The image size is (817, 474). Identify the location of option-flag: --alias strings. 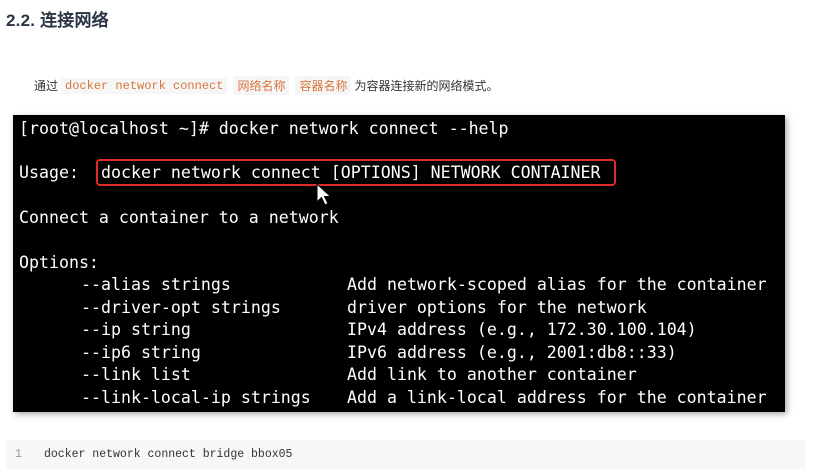
(156, 284).